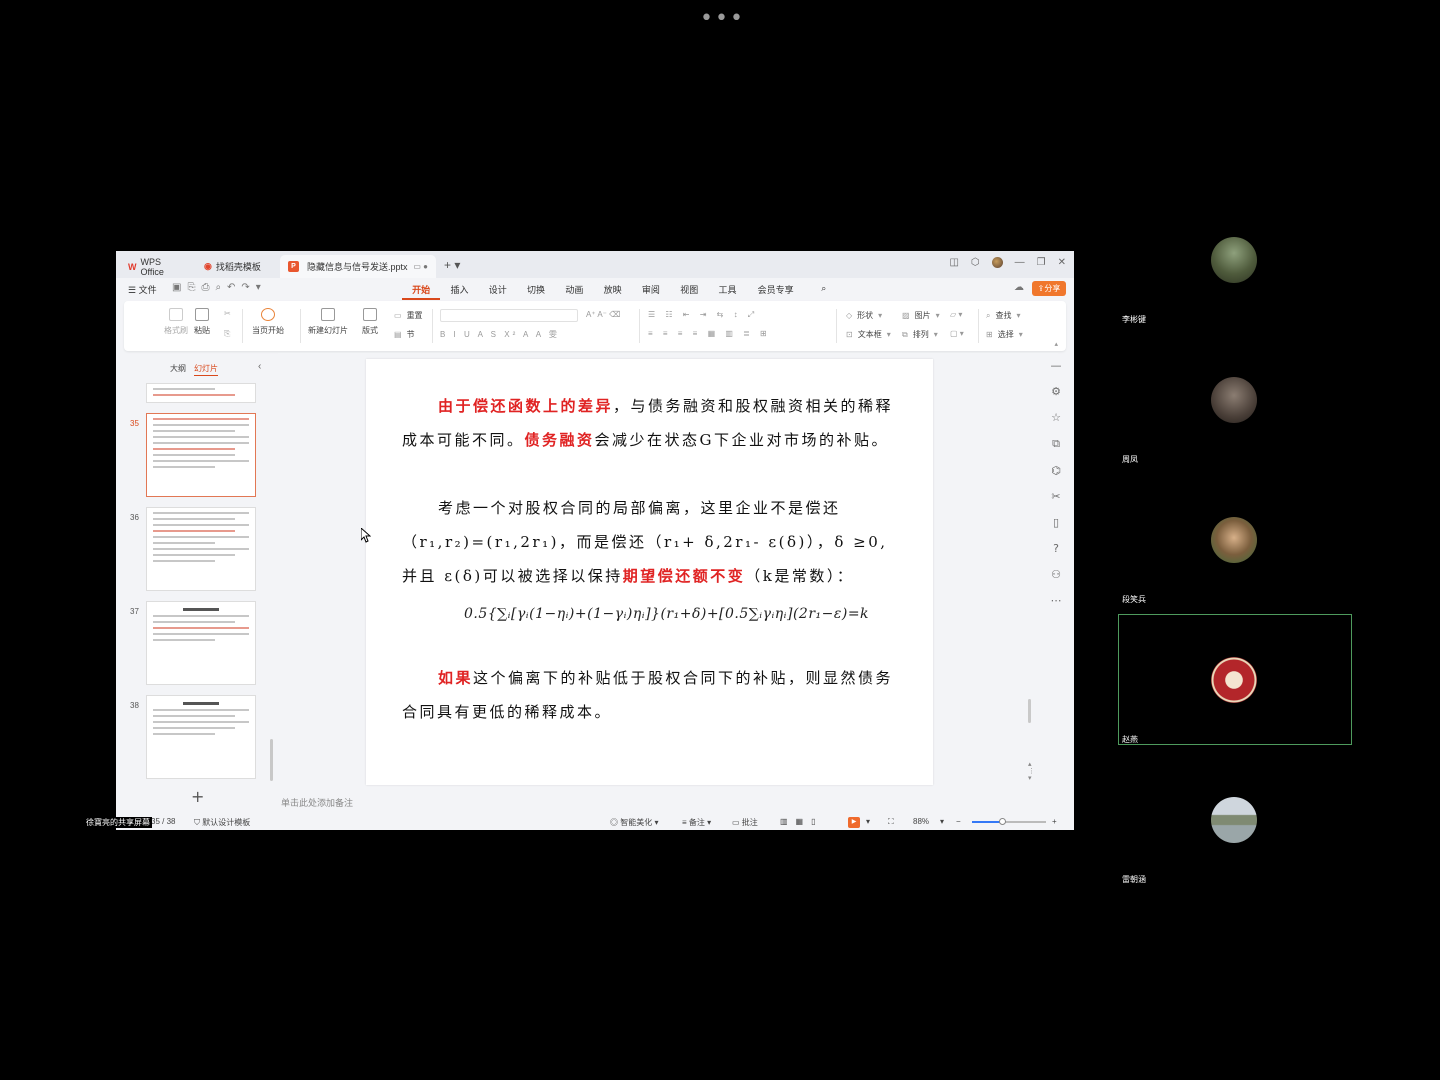  What do you see at coordinates (953, 262) in the screenshot?
I see `layout-icon: ◫` at bounding box center [953, 262].